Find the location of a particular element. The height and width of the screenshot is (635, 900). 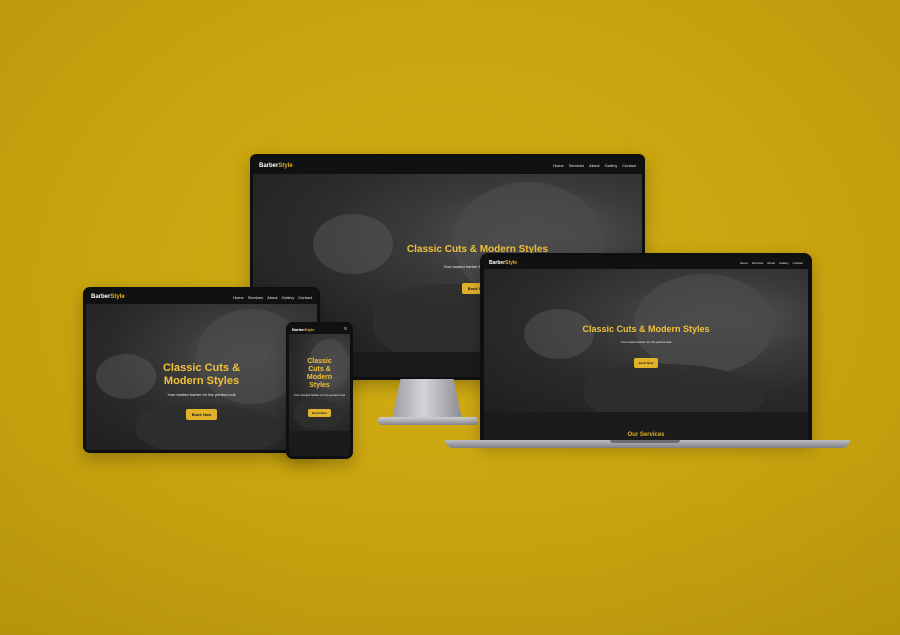

services-heading: Our Services is located at coordinates (646, 435).